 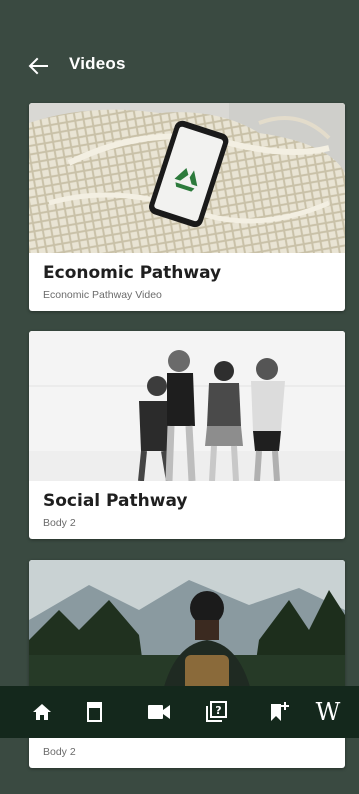 I want to click on video-camera-icon, so click(x=159, y=712).